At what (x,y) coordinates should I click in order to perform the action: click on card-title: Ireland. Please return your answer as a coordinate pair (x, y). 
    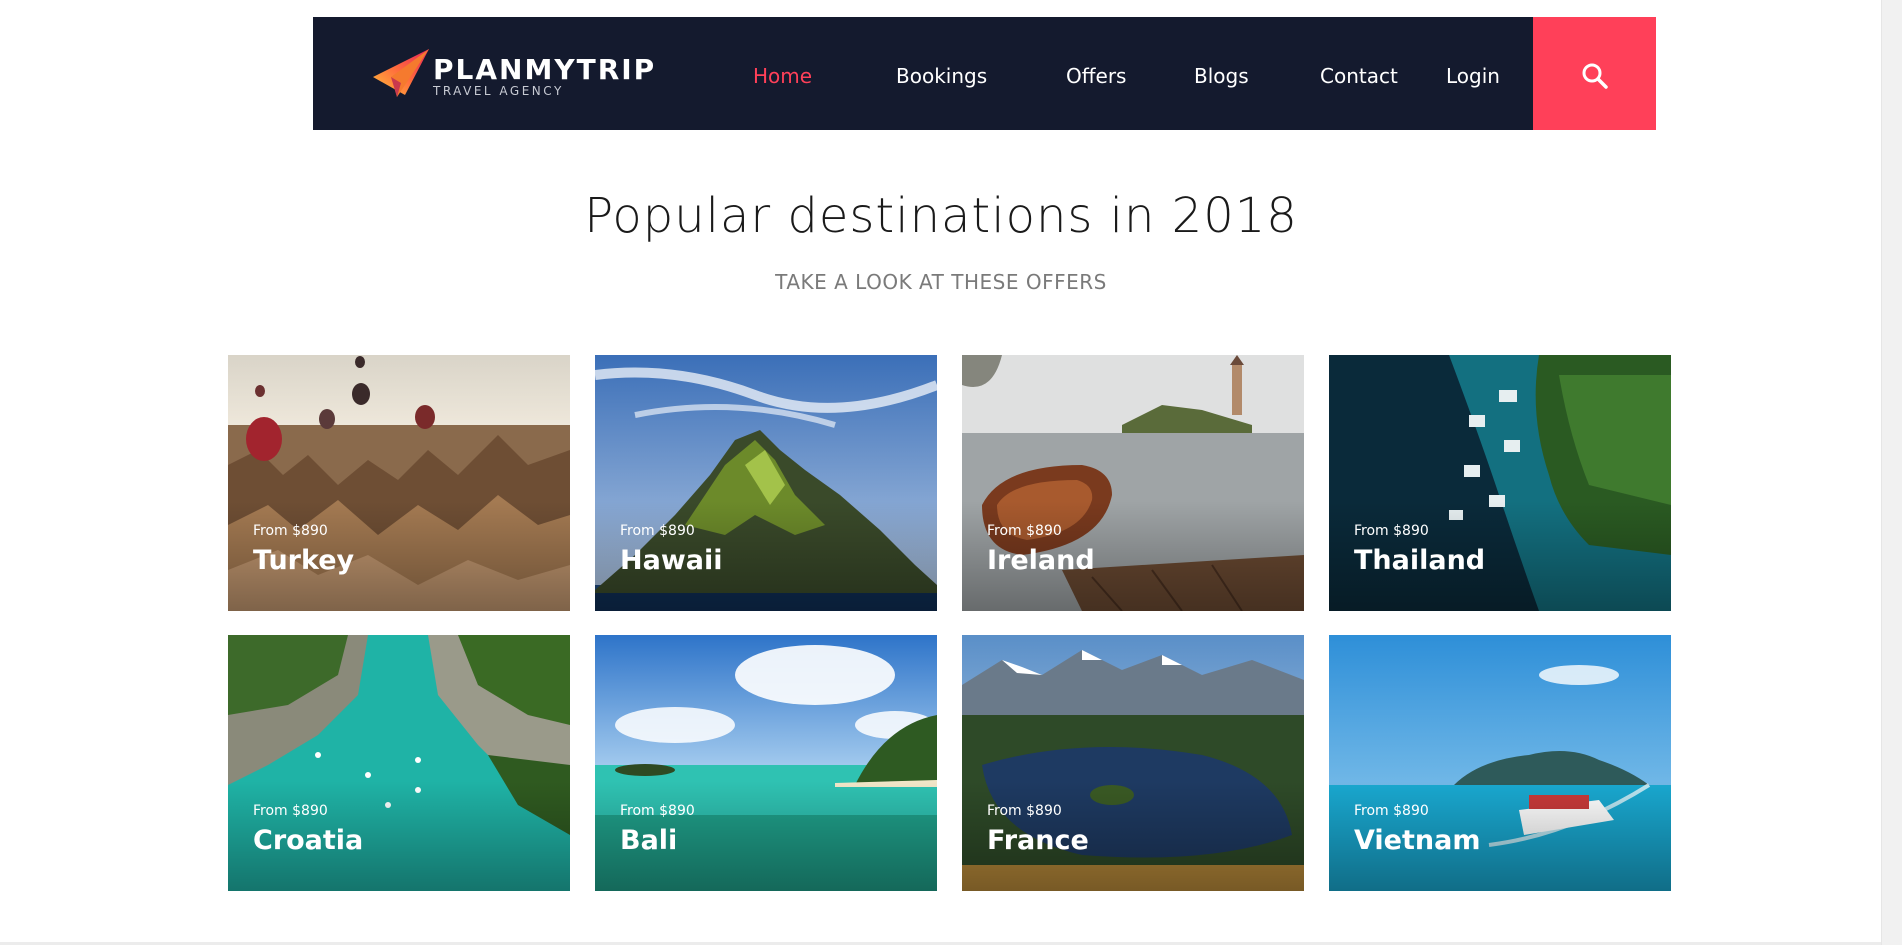
    Looking at the image, I should click on (1041, 560).